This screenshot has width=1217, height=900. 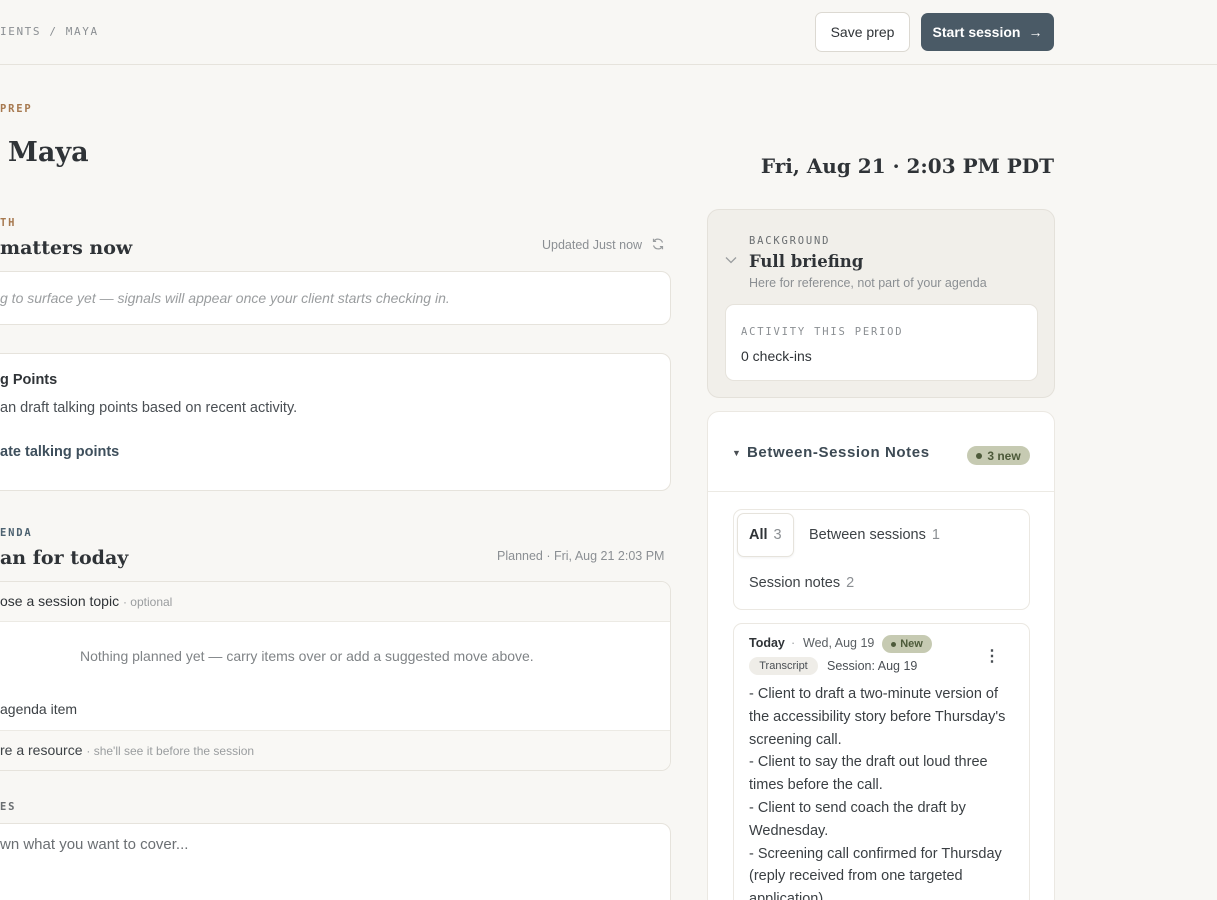 What do you see at coordinates (976, 32) in the screenshot?
I see `start-session-label: Start session` at bounding box center [976, 32].